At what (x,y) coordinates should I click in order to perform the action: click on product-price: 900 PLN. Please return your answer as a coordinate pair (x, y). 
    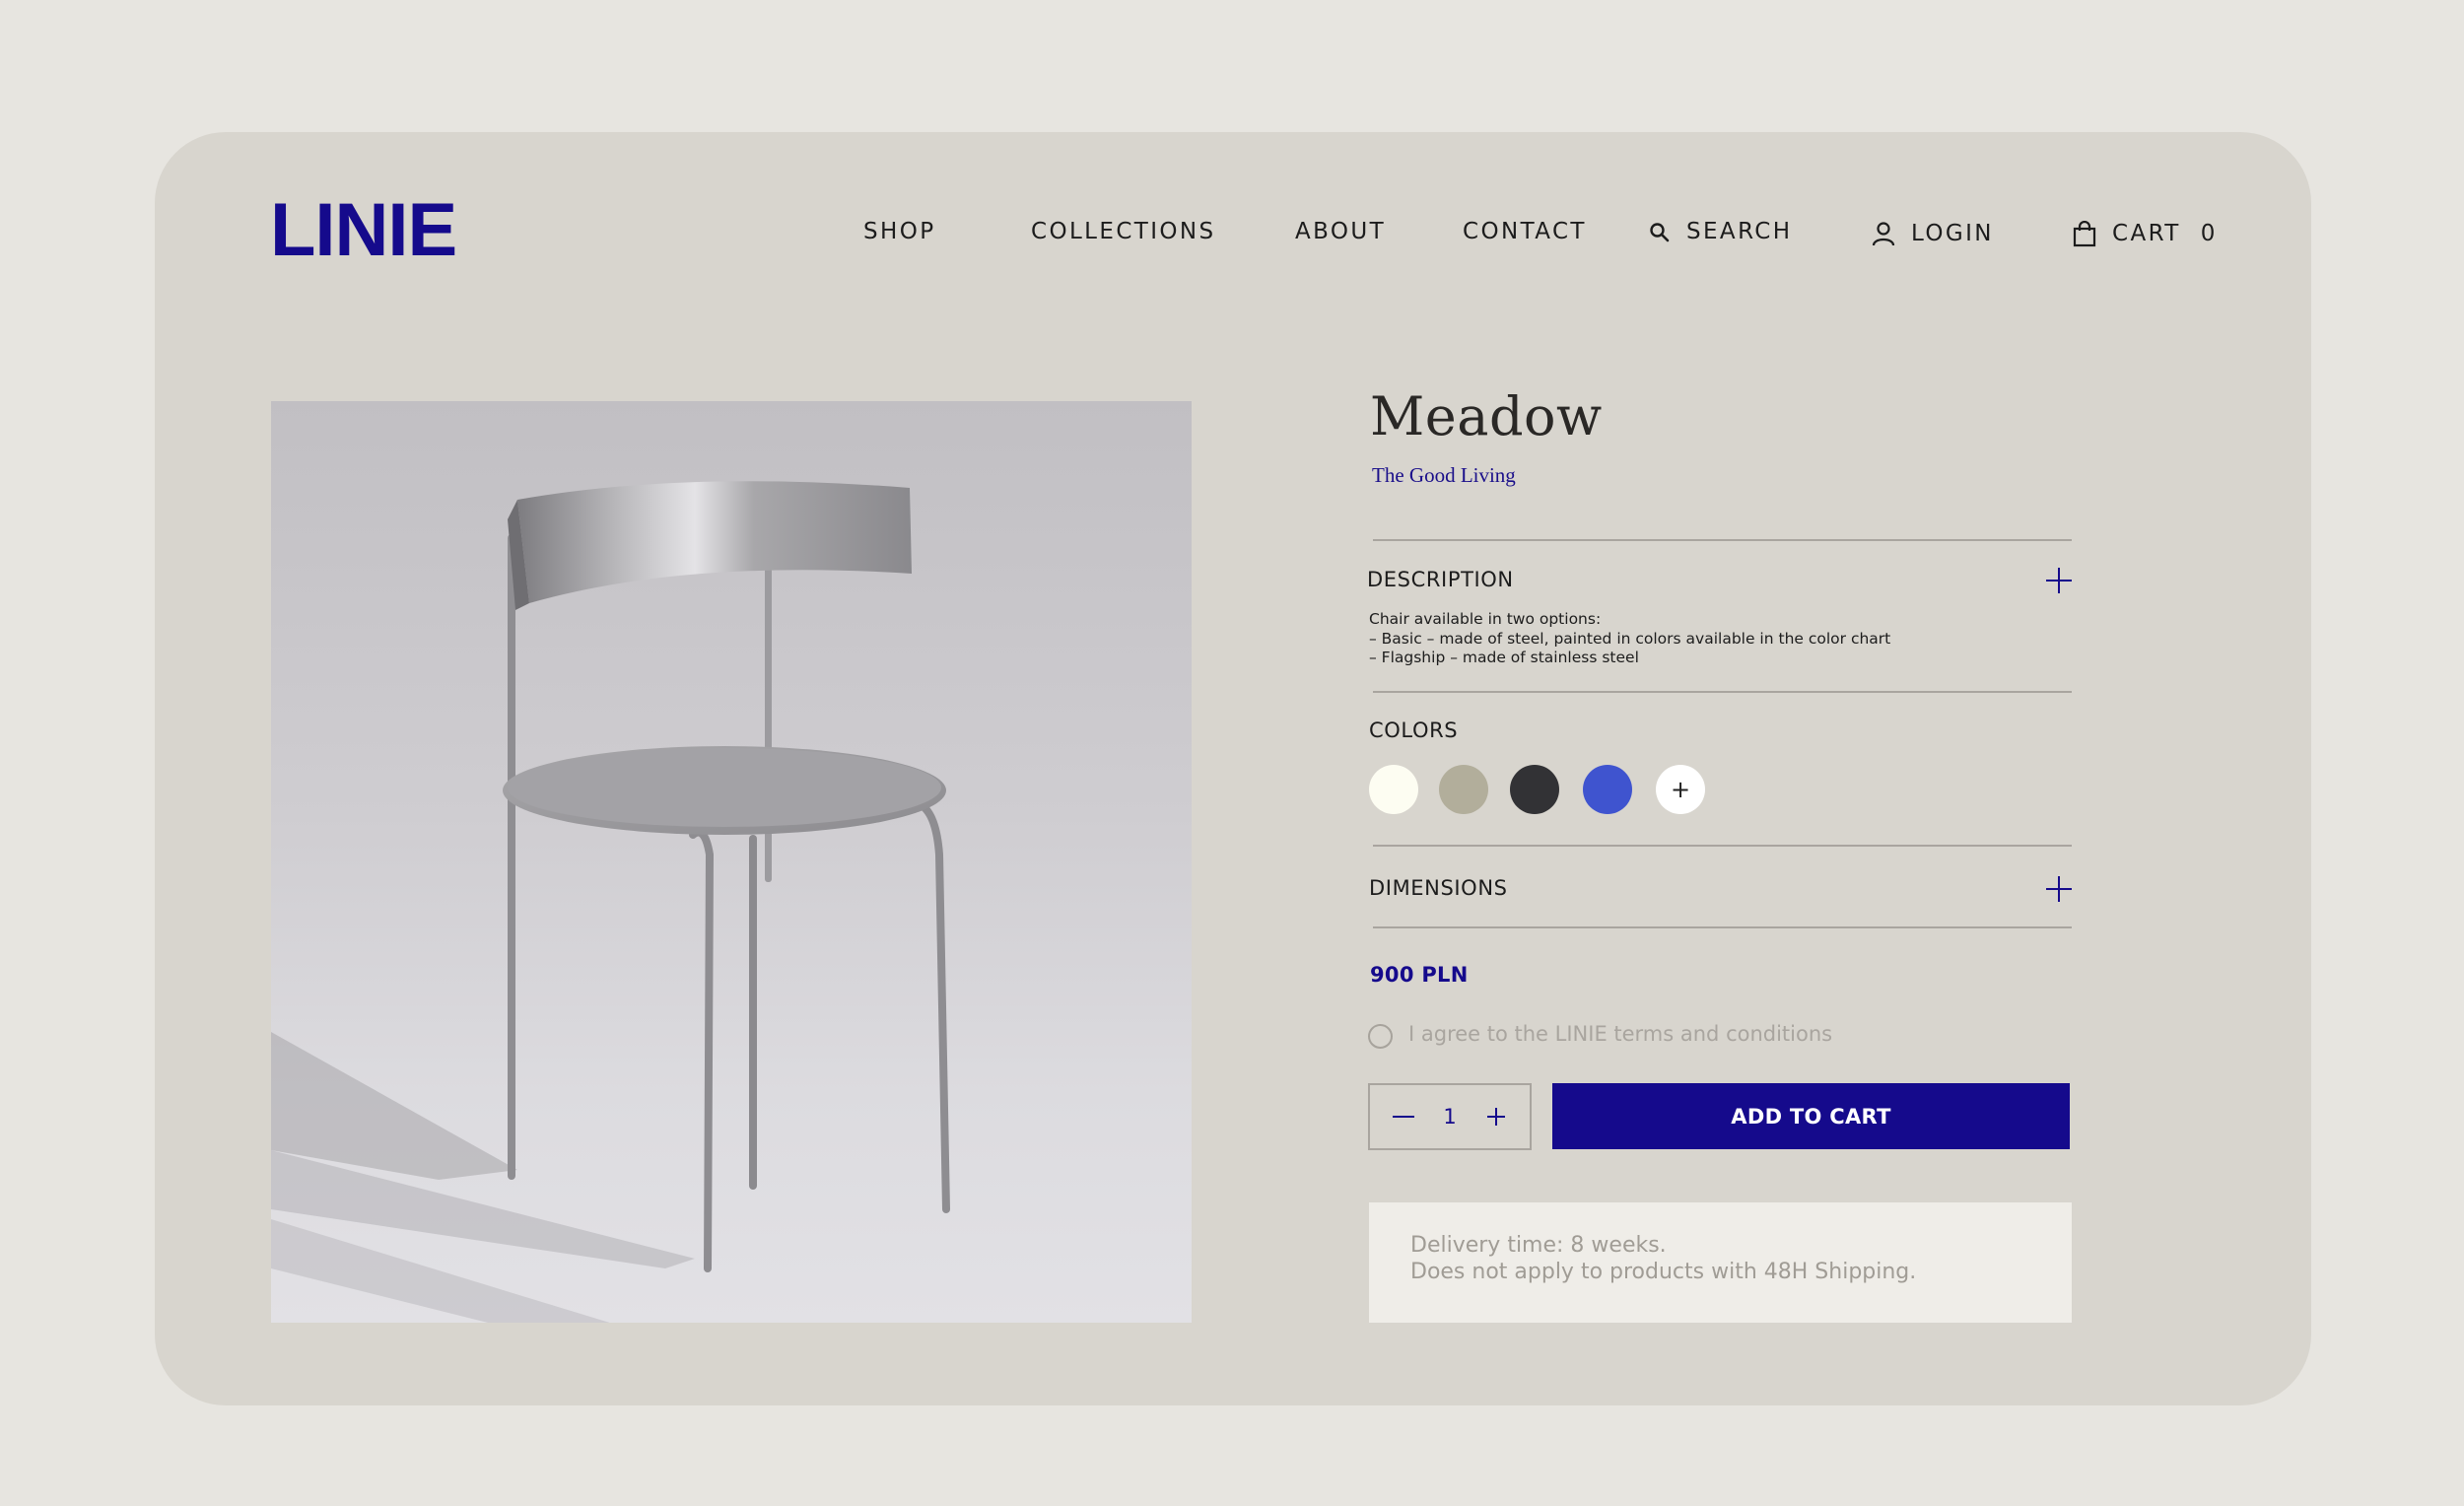
    Looking at the image, I should click on (1419, 975).